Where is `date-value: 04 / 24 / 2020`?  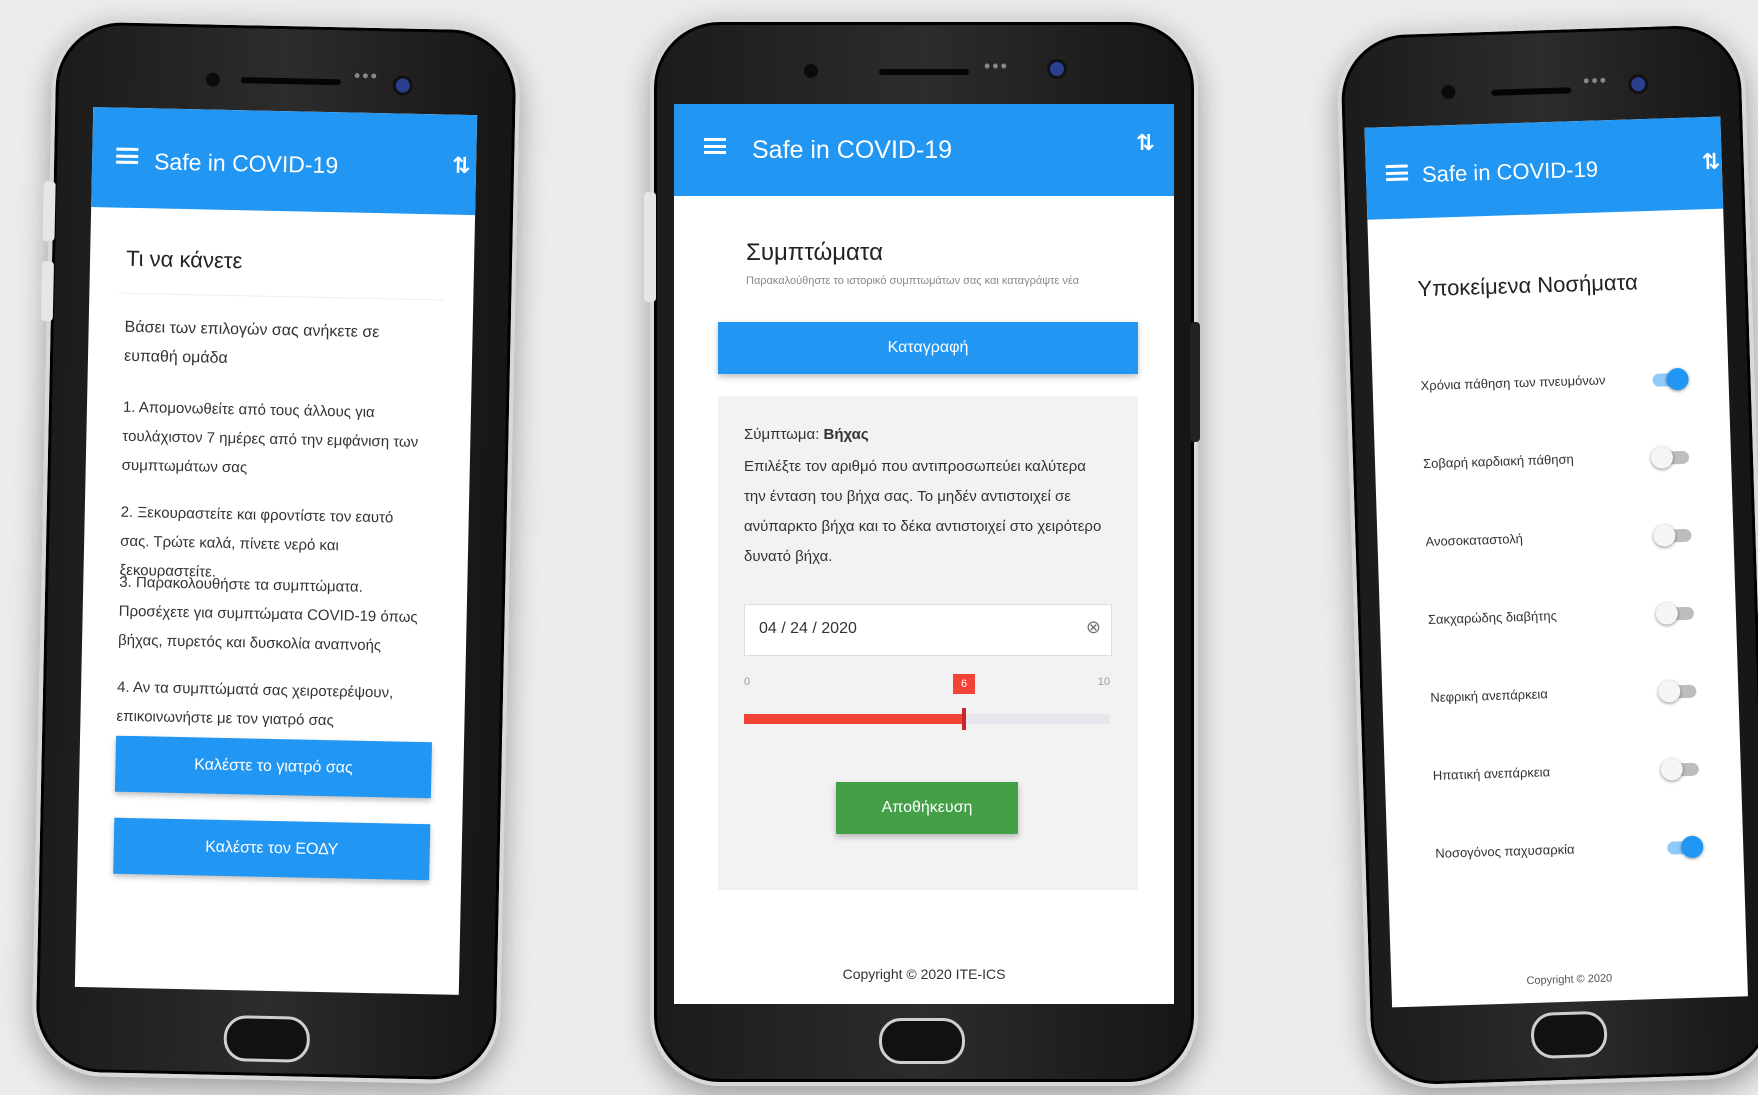 date-value: 04 / 24 / 2020 is located at coordinates (808, 628).